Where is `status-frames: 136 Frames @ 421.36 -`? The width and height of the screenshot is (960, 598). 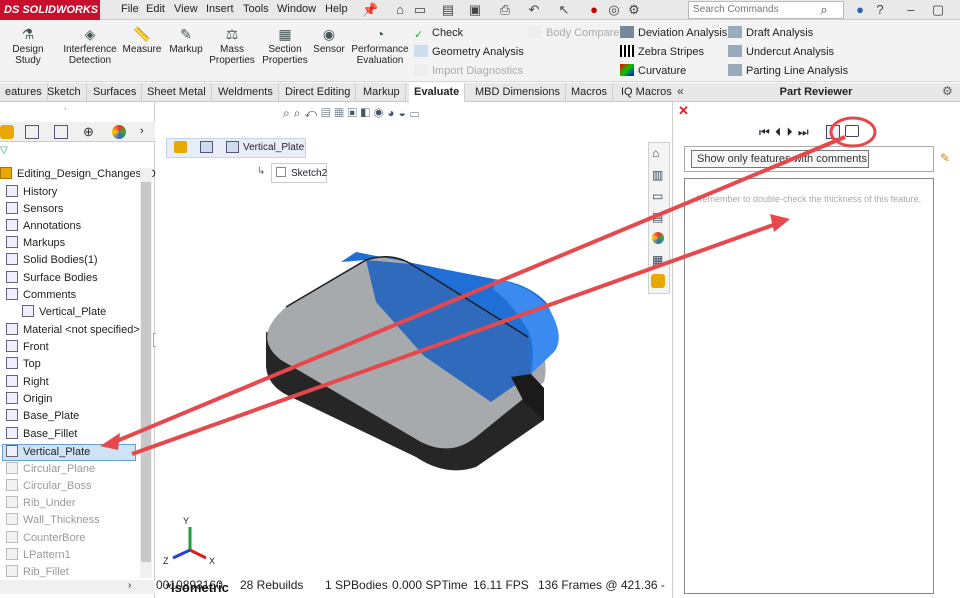
status-frames: 136 Frames @ 421.36 - is located at coordinates (601, 585).